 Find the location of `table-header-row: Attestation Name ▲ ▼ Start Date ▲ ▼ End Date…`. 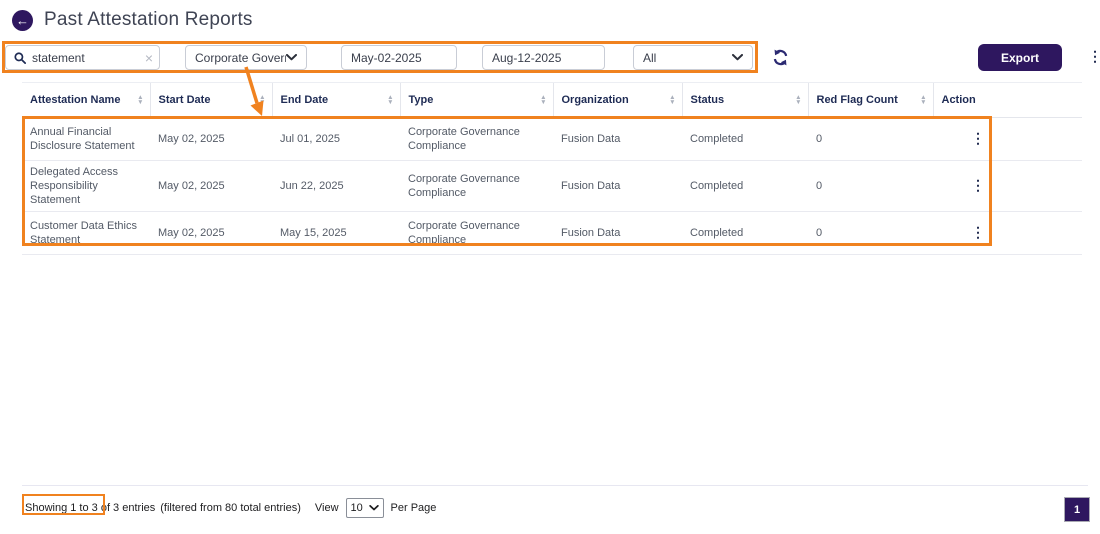

table-header-row: Attestation Name ▲ ▼ Start Date ▲ ▼ End Date… is located at coordinates (552, 100).